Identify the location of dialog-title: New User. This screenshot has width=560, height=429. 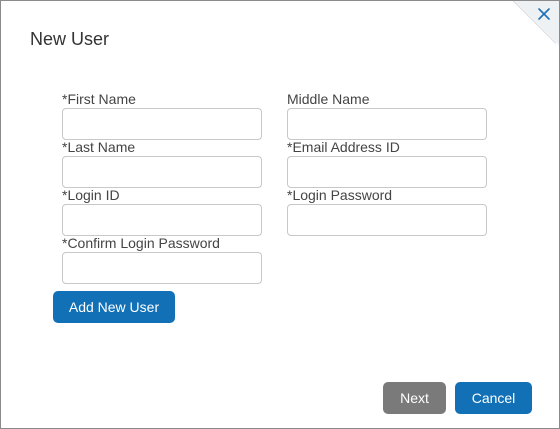
(70, 39).